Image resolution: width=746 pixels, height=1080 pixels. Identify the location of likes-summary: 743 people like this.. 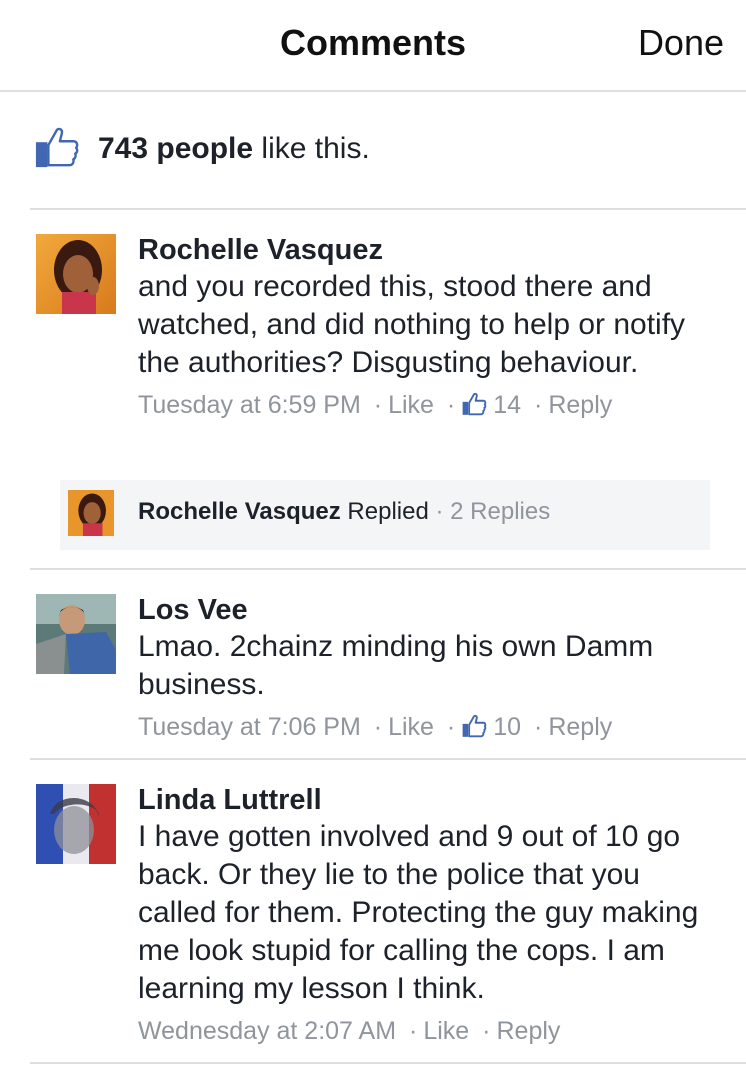
(373, 150).